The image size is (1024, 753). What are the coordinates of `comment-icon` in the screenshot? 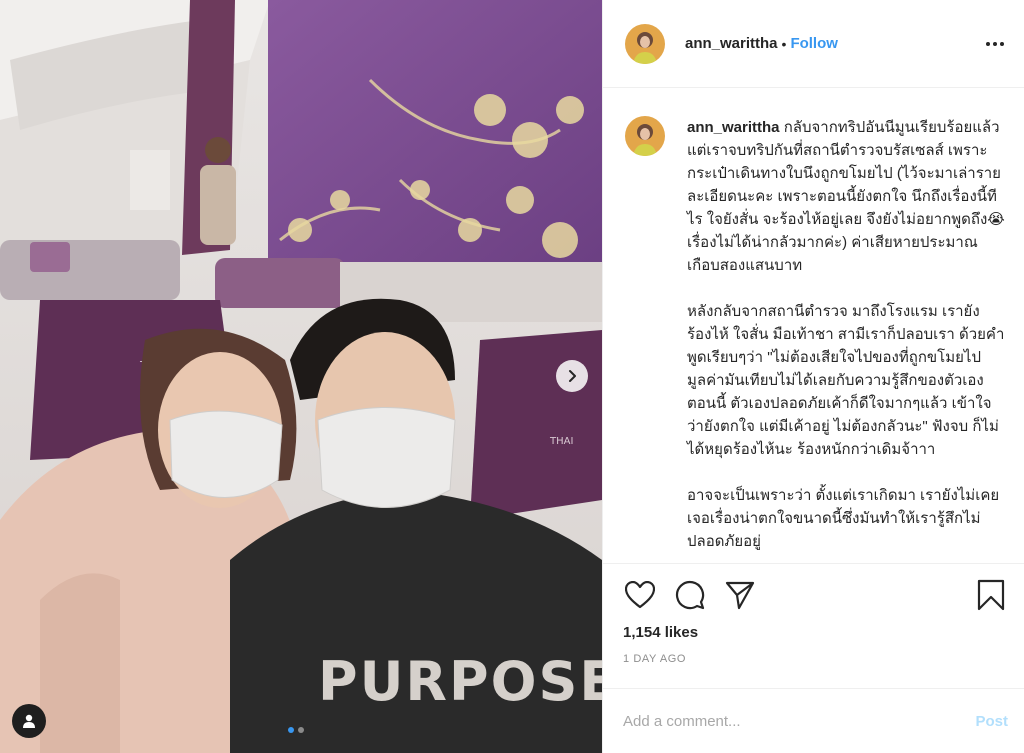 It's located at (690, 595).